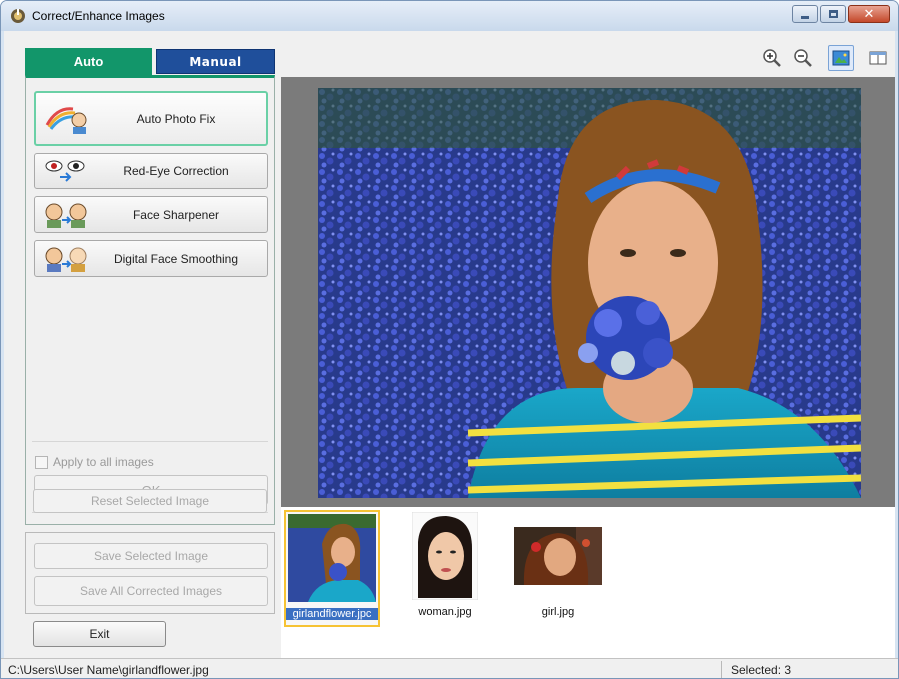 The height and width of the screenshot is (679, 899). I want to click on apply-all-row: Apply to all images, so click(94, 462).